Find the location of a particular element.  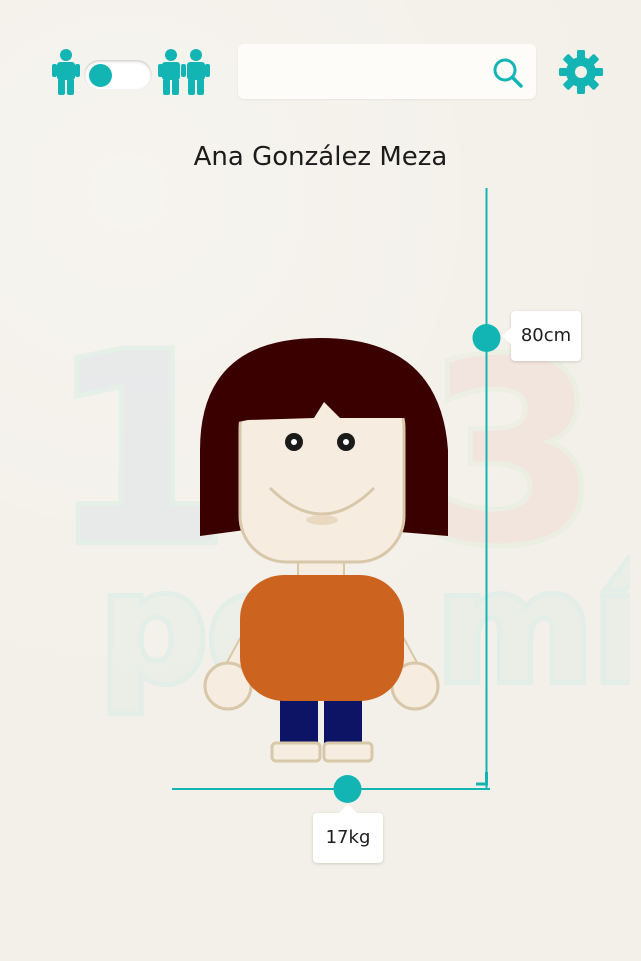

weight-label: 17kg is located at coordinates (348, 833).